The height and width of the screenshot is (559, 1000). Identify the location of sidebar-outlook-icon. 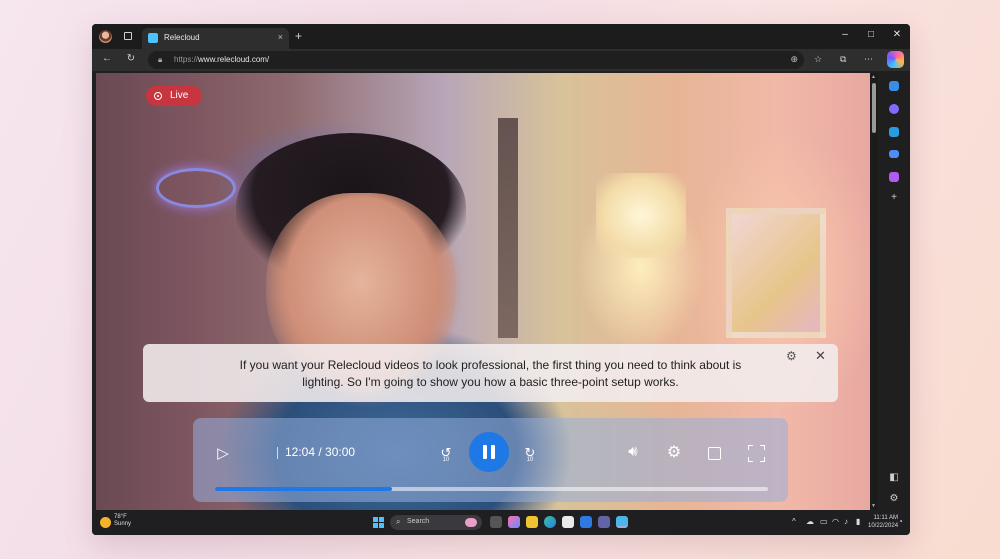
(894, 132).